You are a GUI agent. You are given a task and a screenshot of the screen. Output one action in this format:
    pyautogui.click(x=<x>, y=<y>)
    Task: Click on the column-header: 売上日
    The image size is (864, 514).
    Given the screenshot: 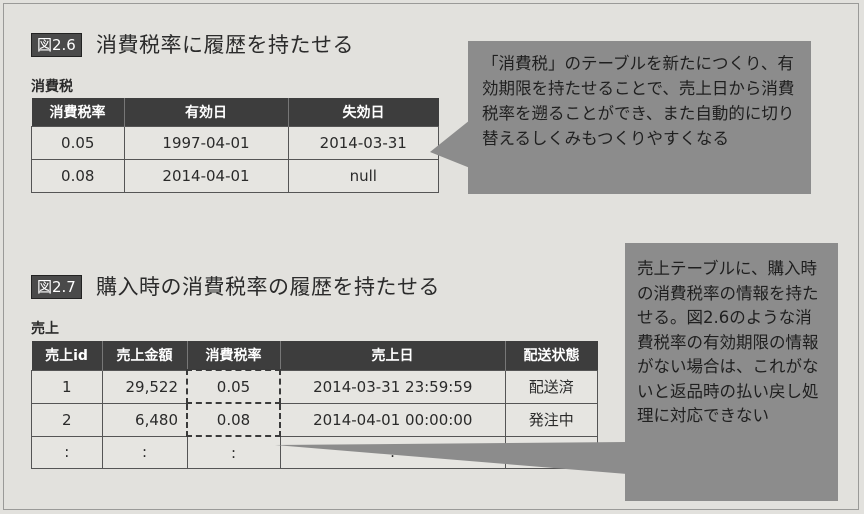 What is the action you would take?
    pyautogui.click(x=392, y=355)
    